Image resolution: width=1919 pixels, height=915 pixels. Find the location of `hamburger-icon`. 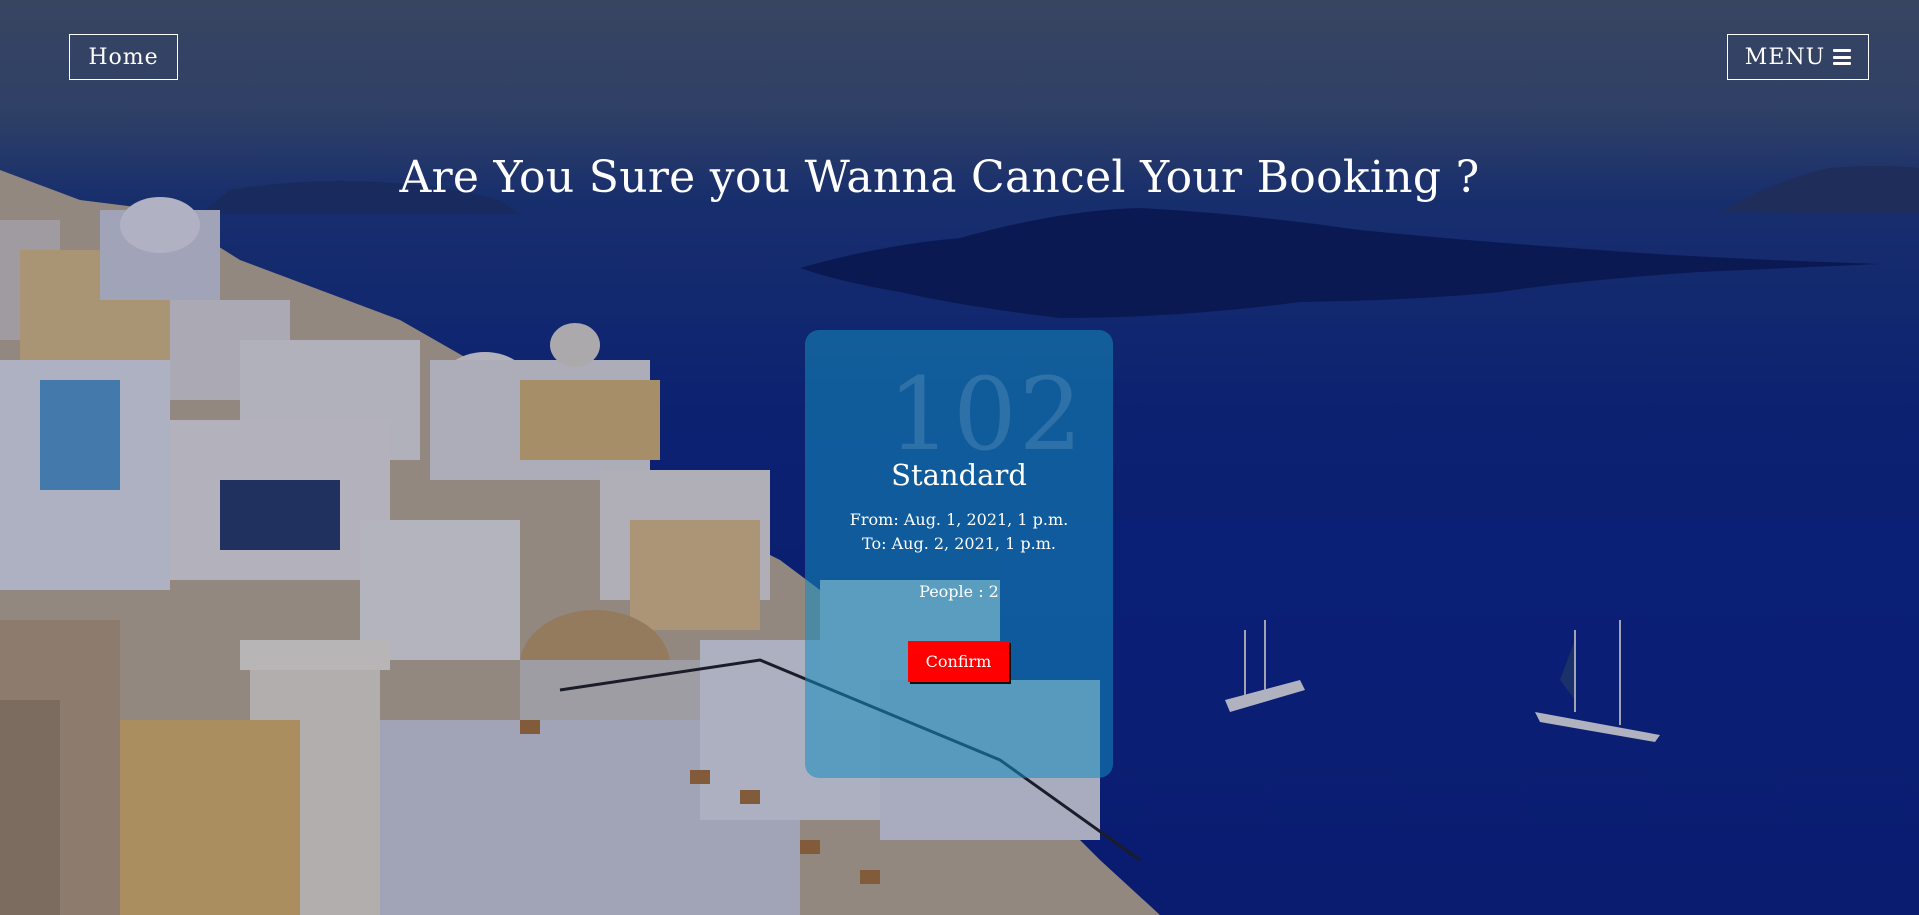

hamburger-icon is located at coordinates (1842, 57).